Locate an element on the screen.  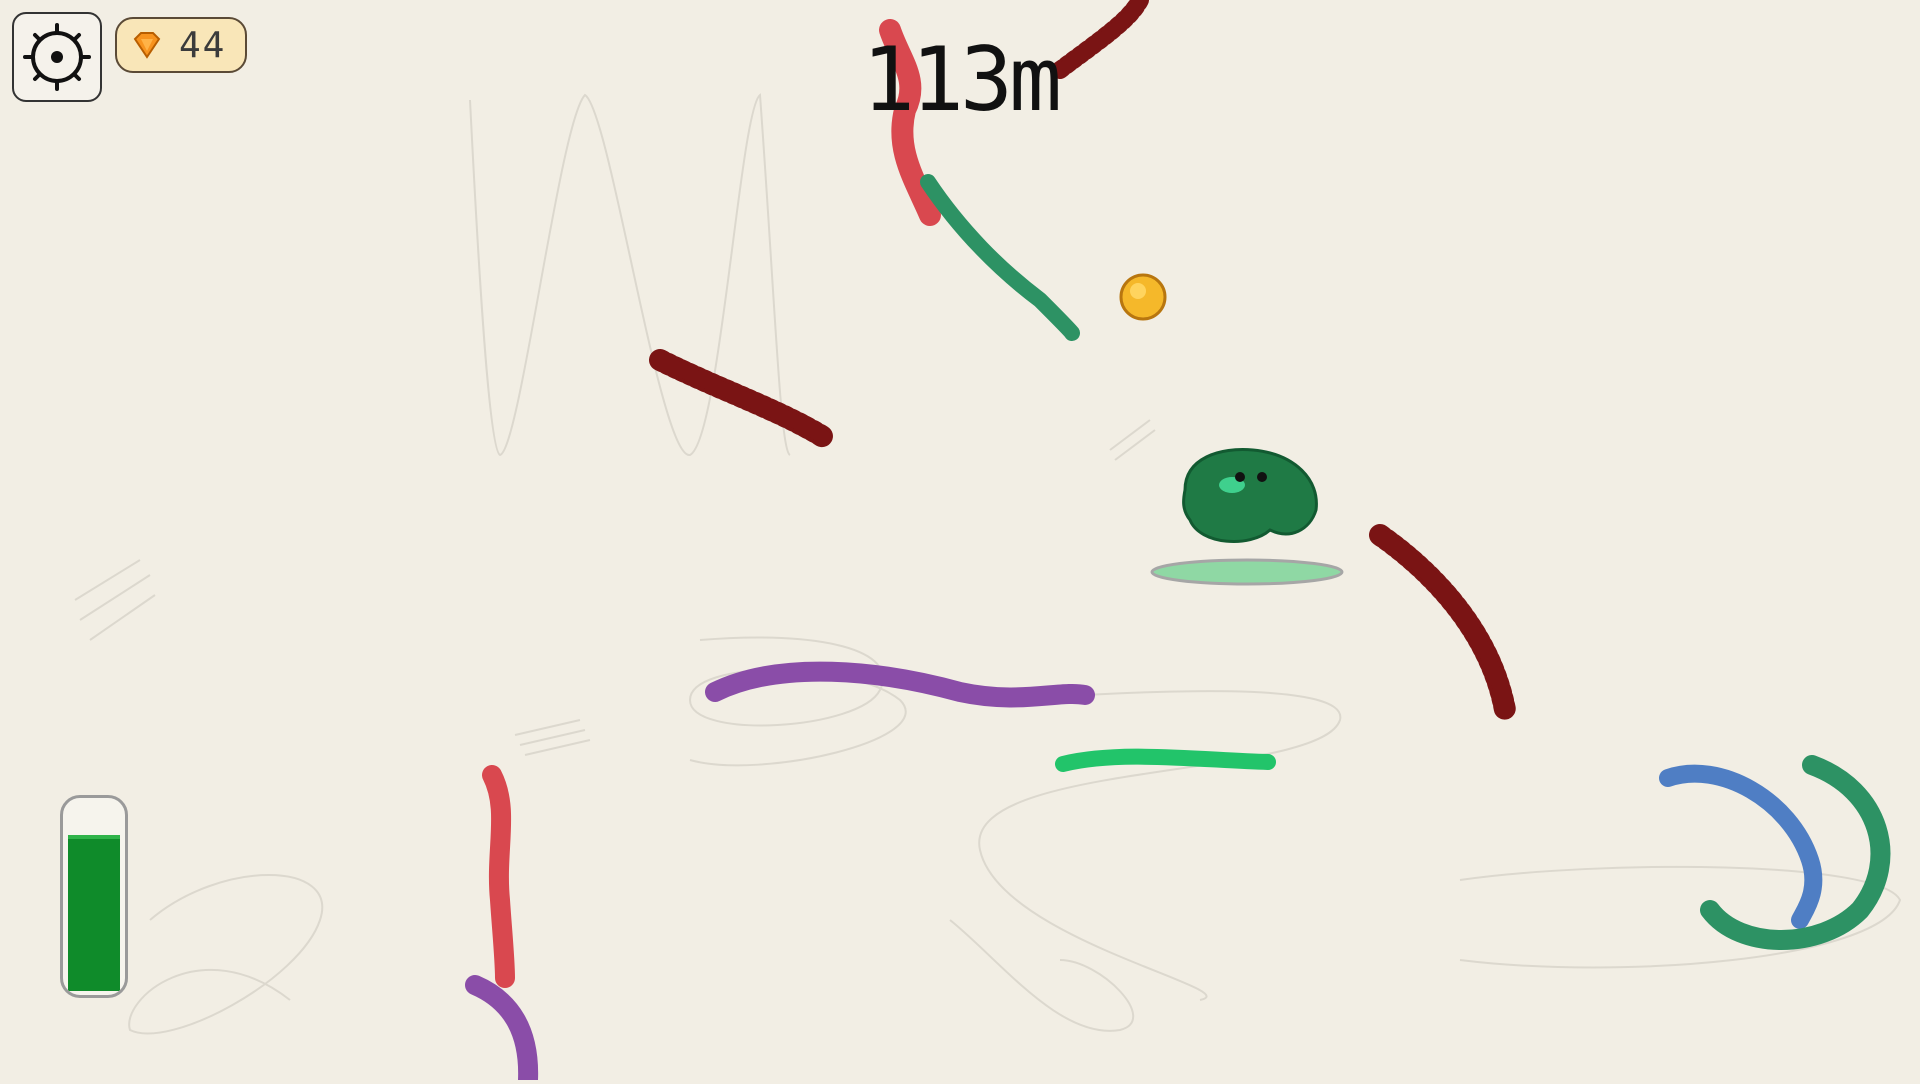
gem-count: 44 is located at coordinates (203, 45).